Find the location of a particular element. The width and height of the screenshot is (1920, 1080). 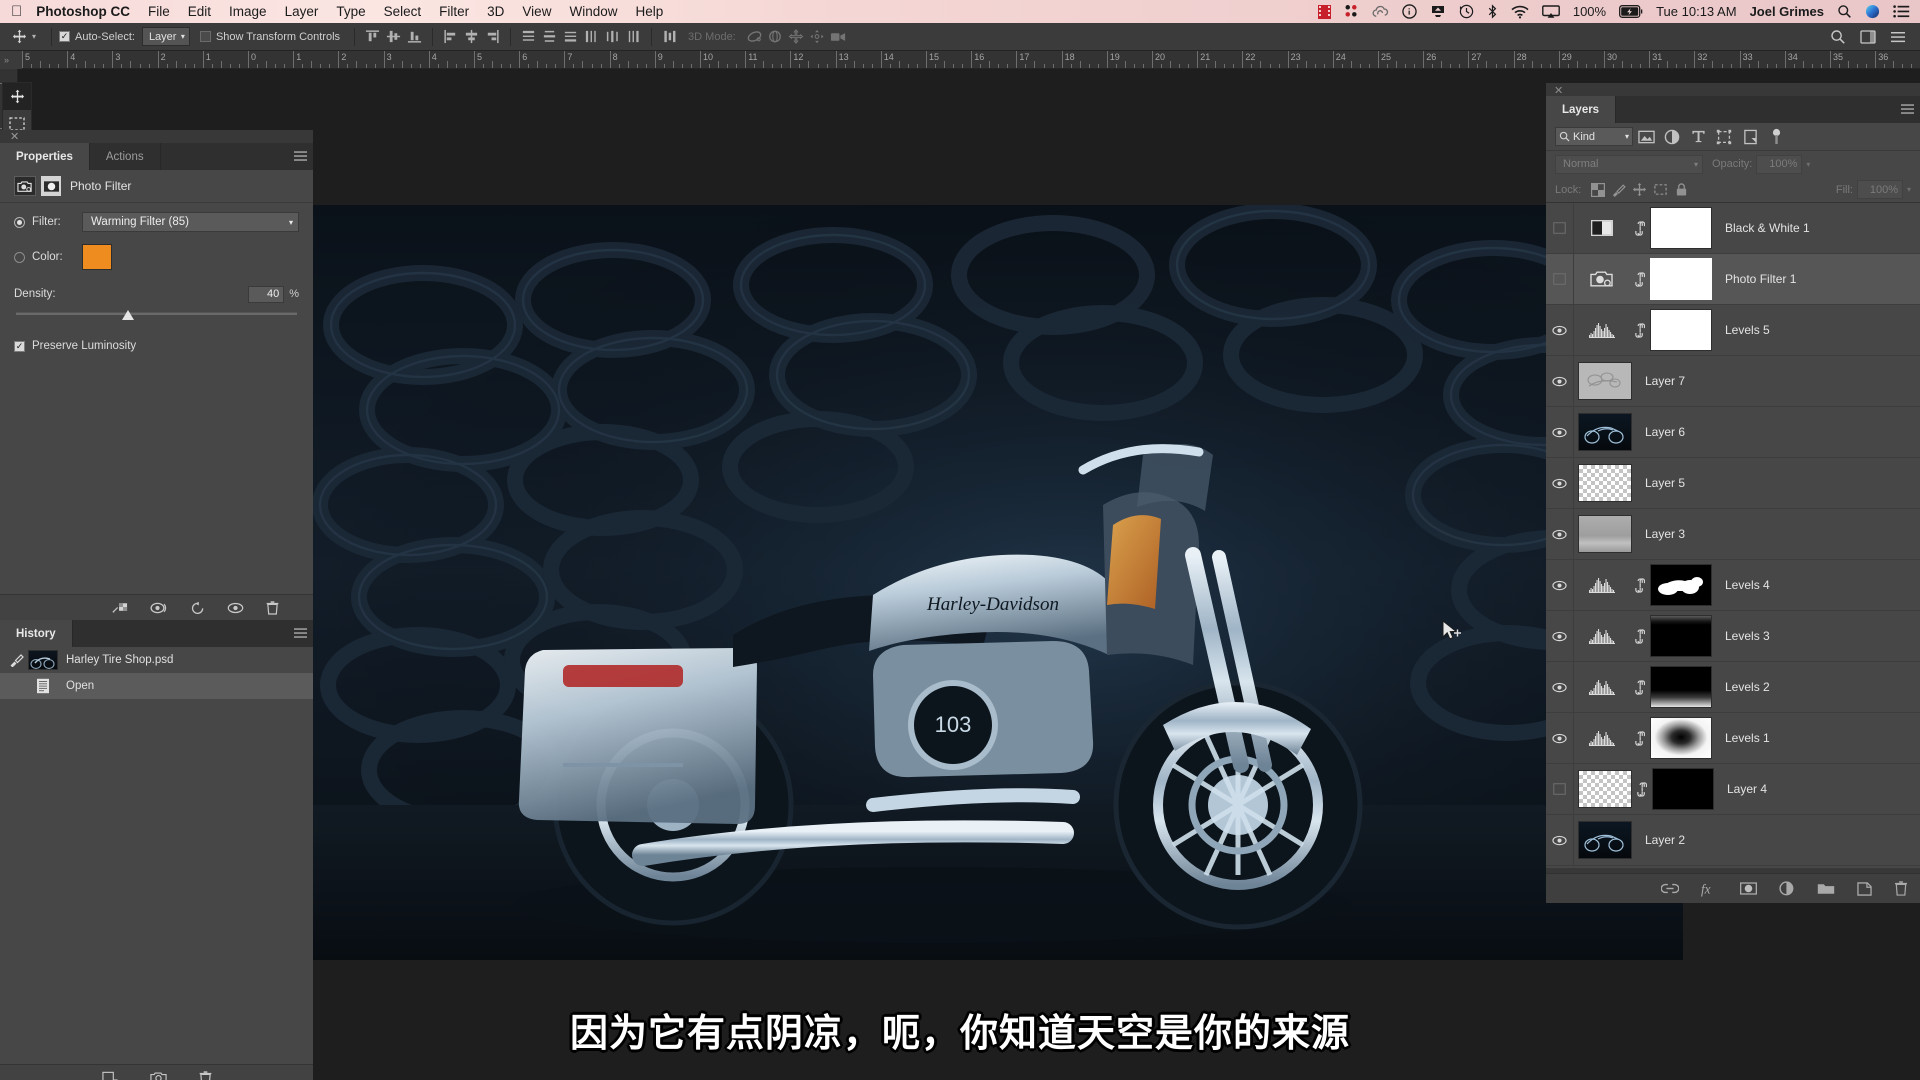

ruler-corner: » is located at coordinates (11, 60).